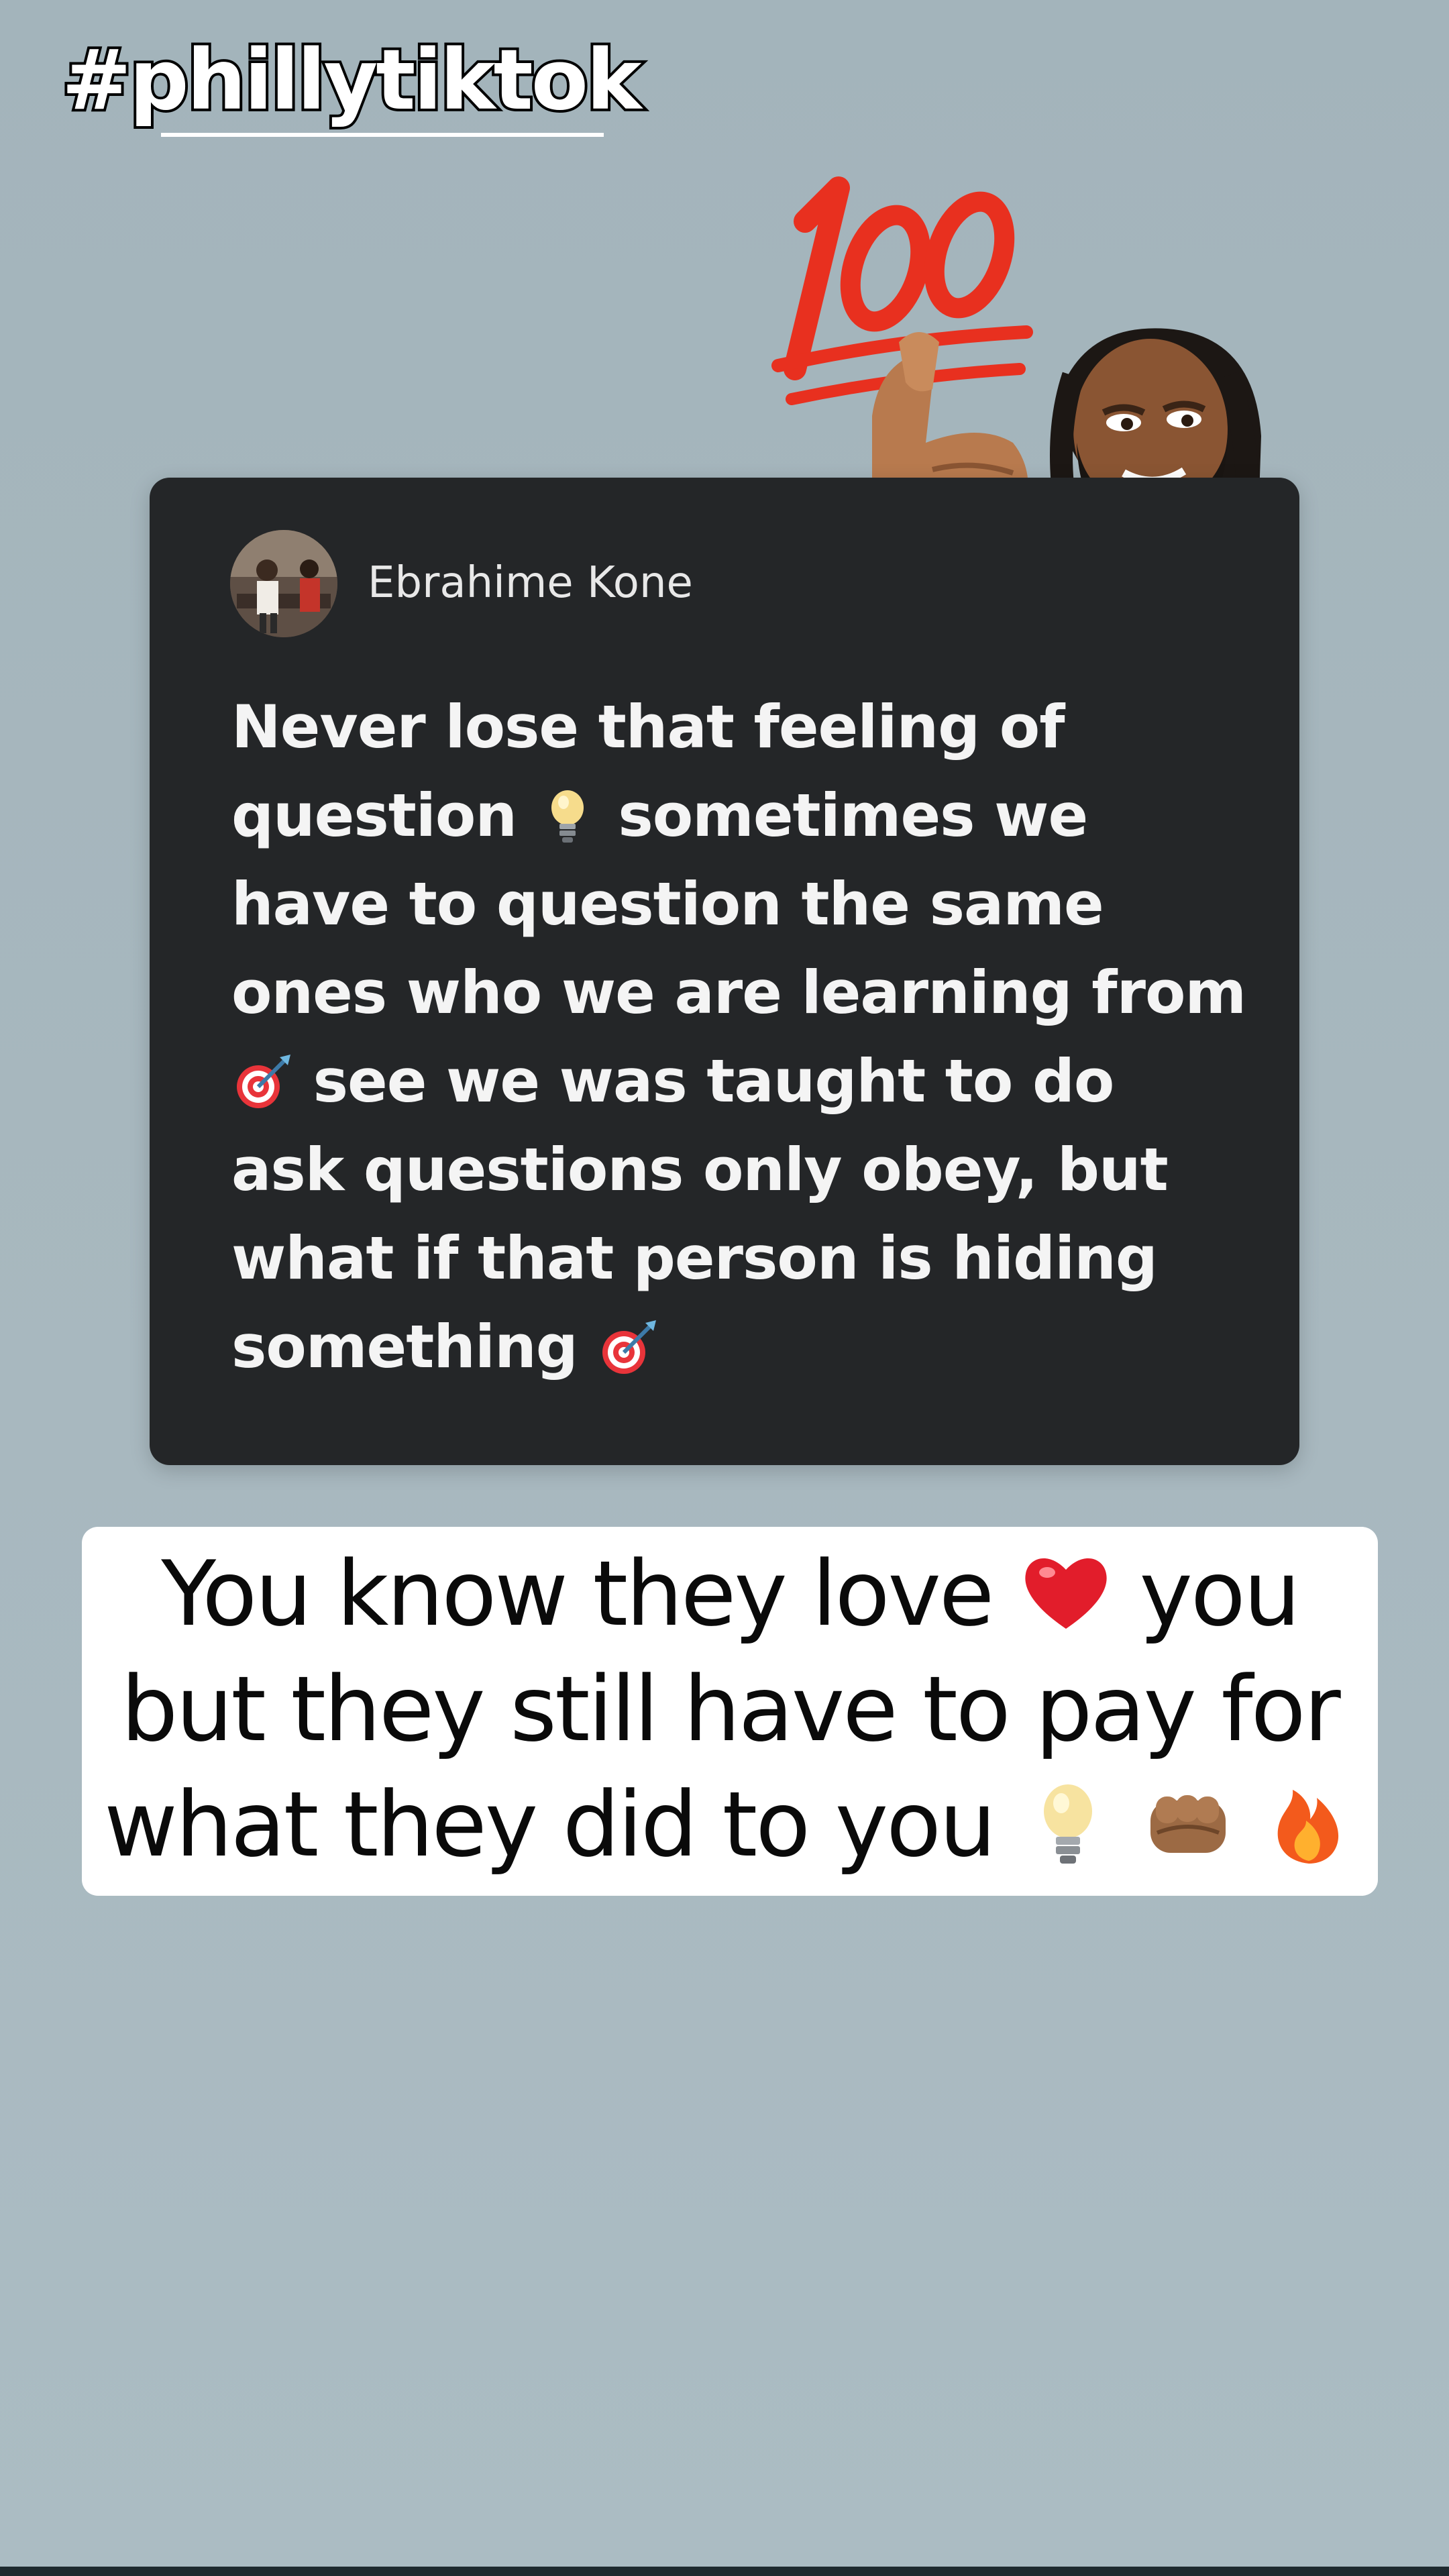 The width and height of the screenshot is (1449, 2576). What do you see at coordinates (1188, 1824) in the screenshot?
I see `oncoming-fist-icon` at bounding box center [1188, 1824].